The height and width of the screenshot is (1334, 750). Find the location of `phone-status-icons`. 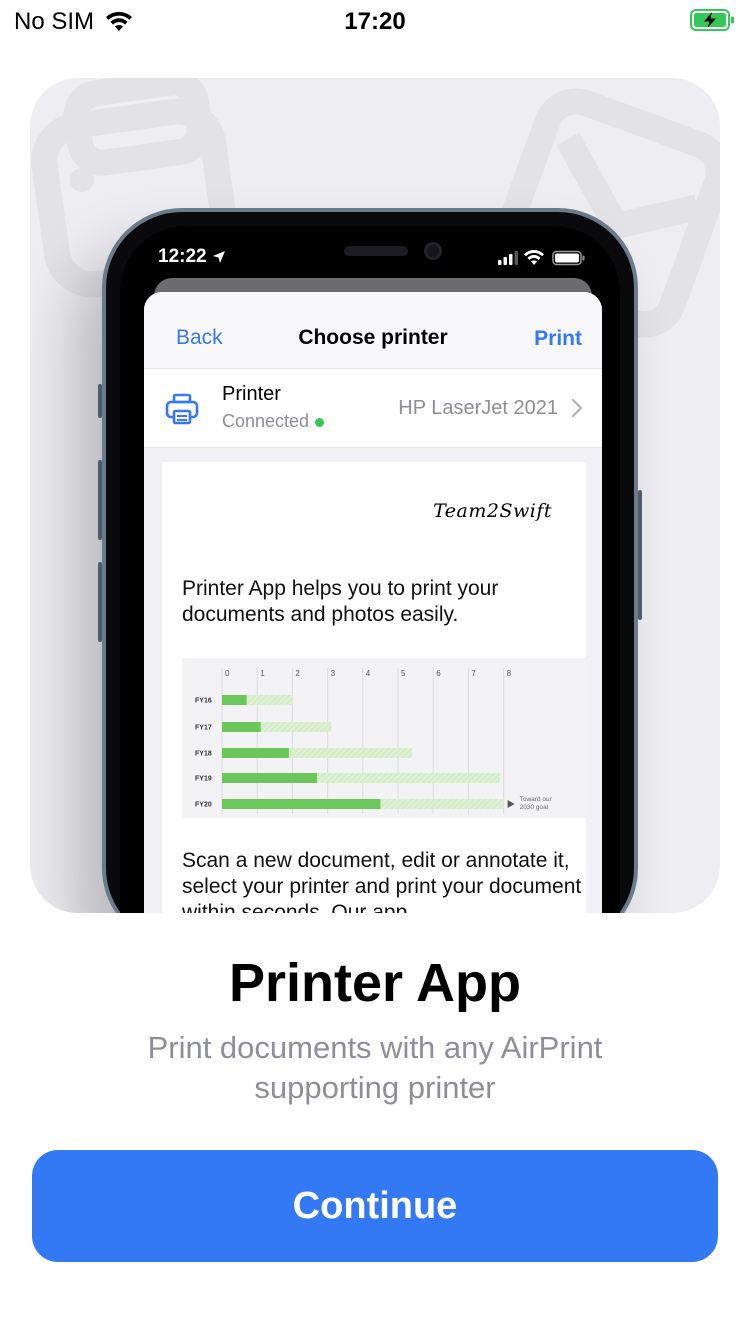

phone-status-icons is located at coordinates (541, 258).